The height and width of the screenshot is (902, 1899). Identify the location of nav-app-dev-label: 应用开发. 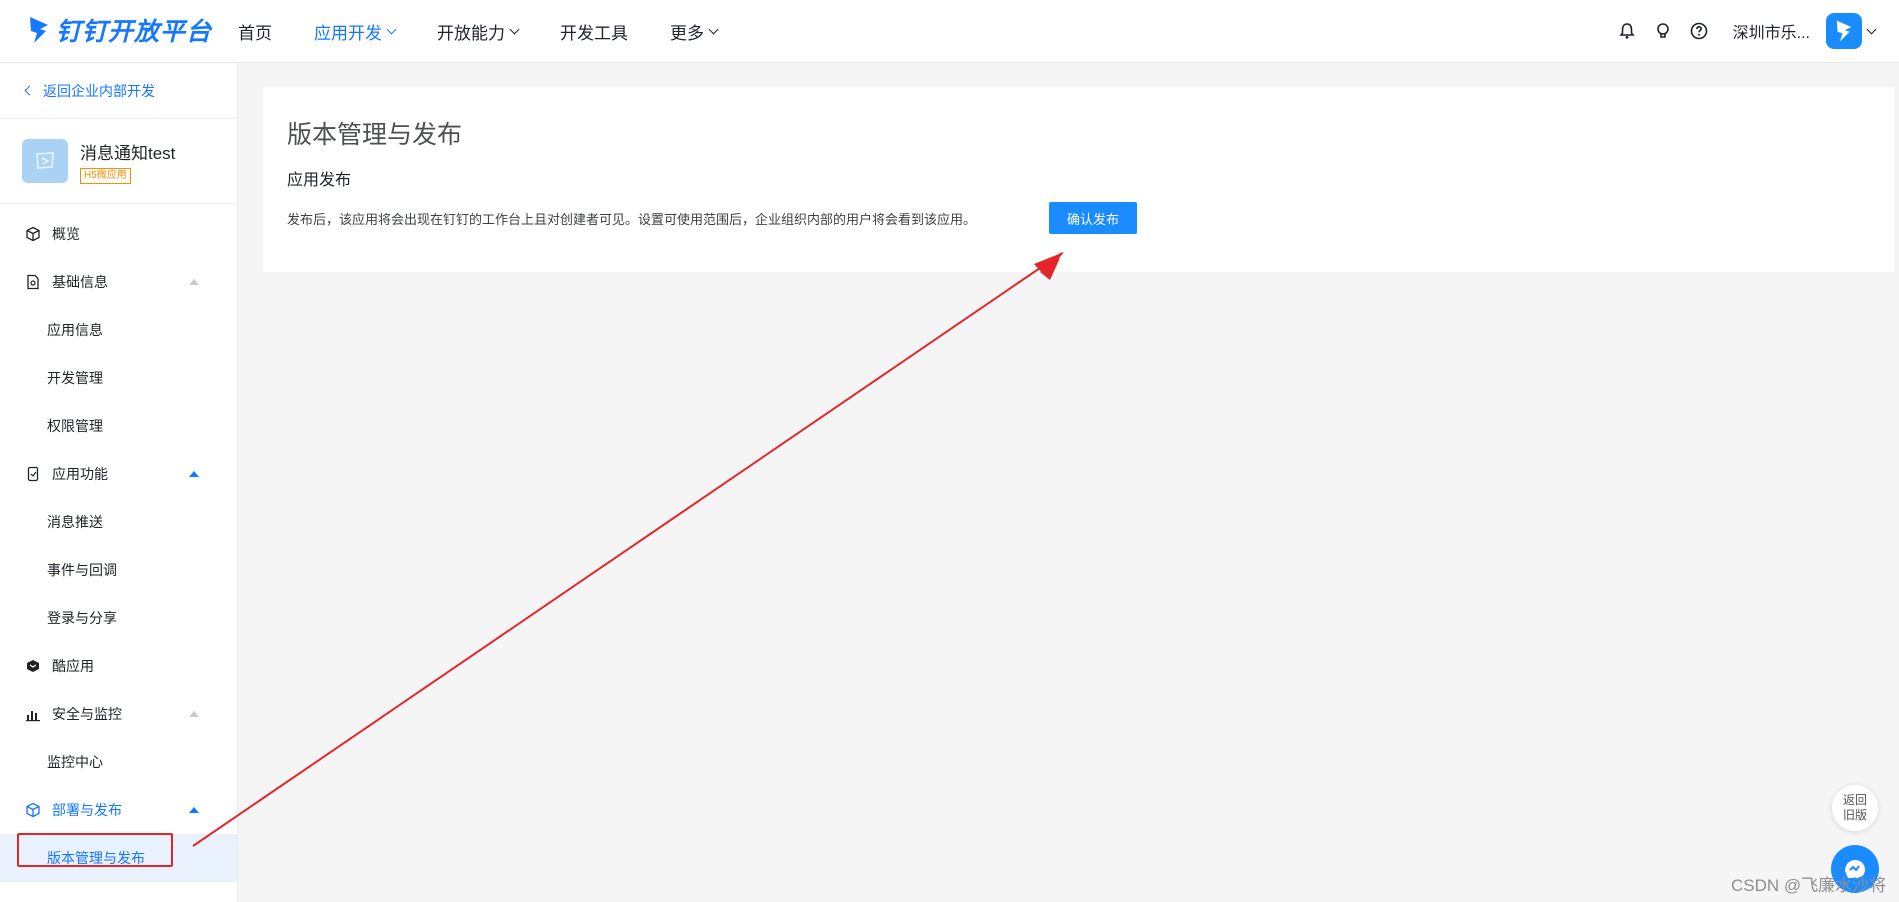
(348, 33).